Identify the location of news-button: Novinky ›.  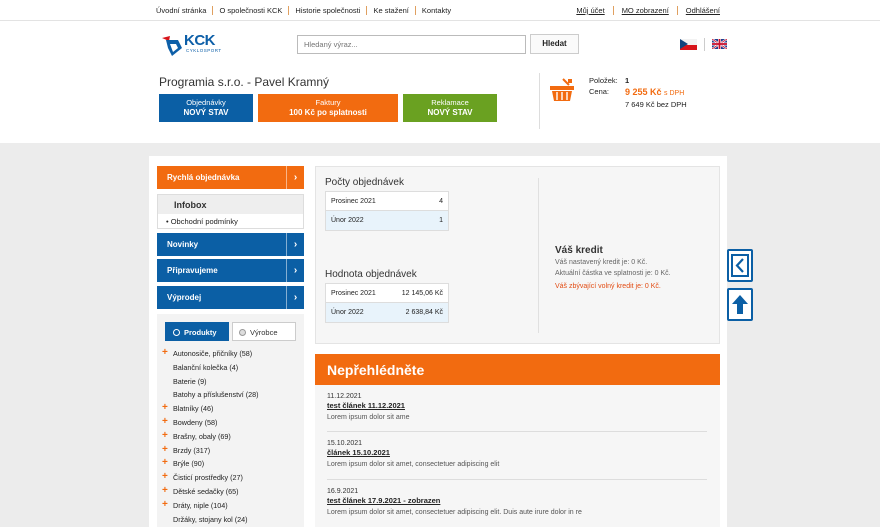
(230, 244).